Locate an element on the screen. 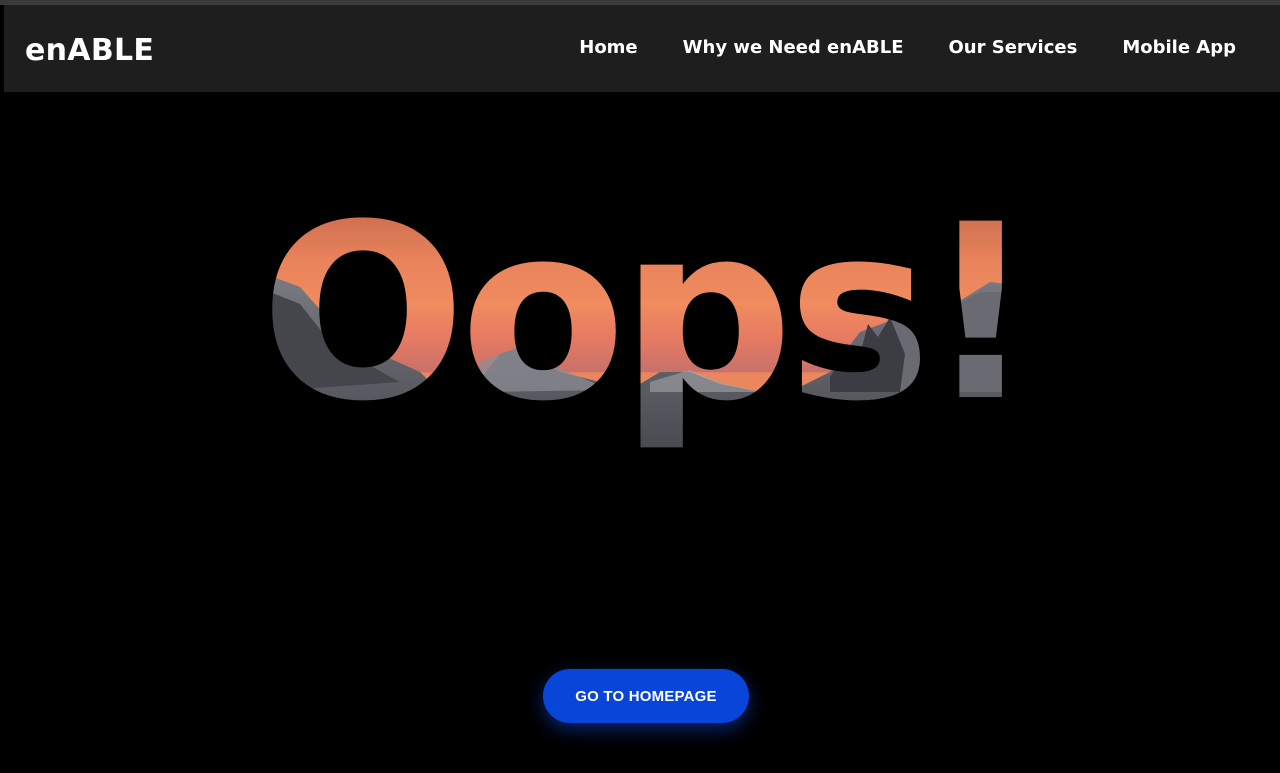 The height and width of the screenshot is (773, 1280). nav-mobile-app: Mobile App is located at coordinates (1179, 48).